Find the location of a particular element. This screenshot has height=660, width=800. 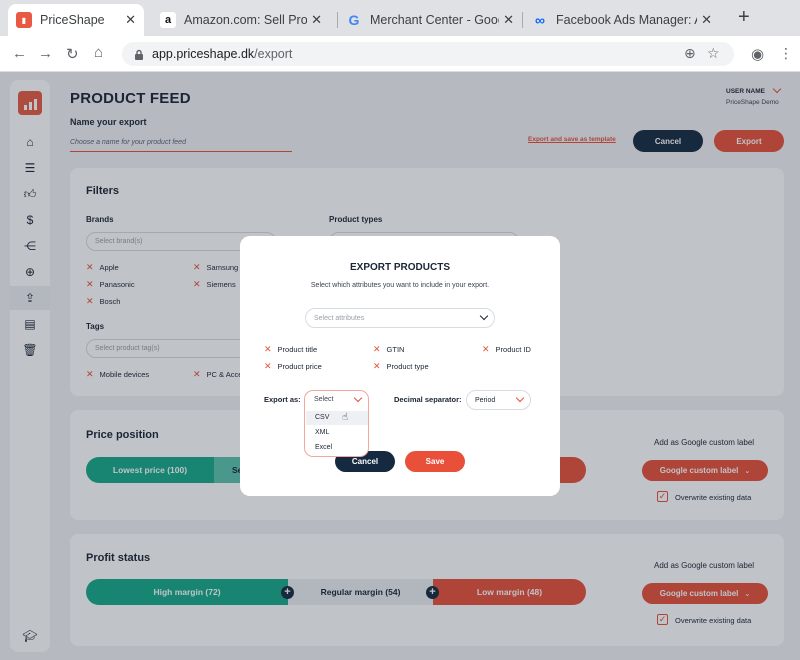

mouse-cursor-icon: ☝︎ is located at coordinates (345, 417).